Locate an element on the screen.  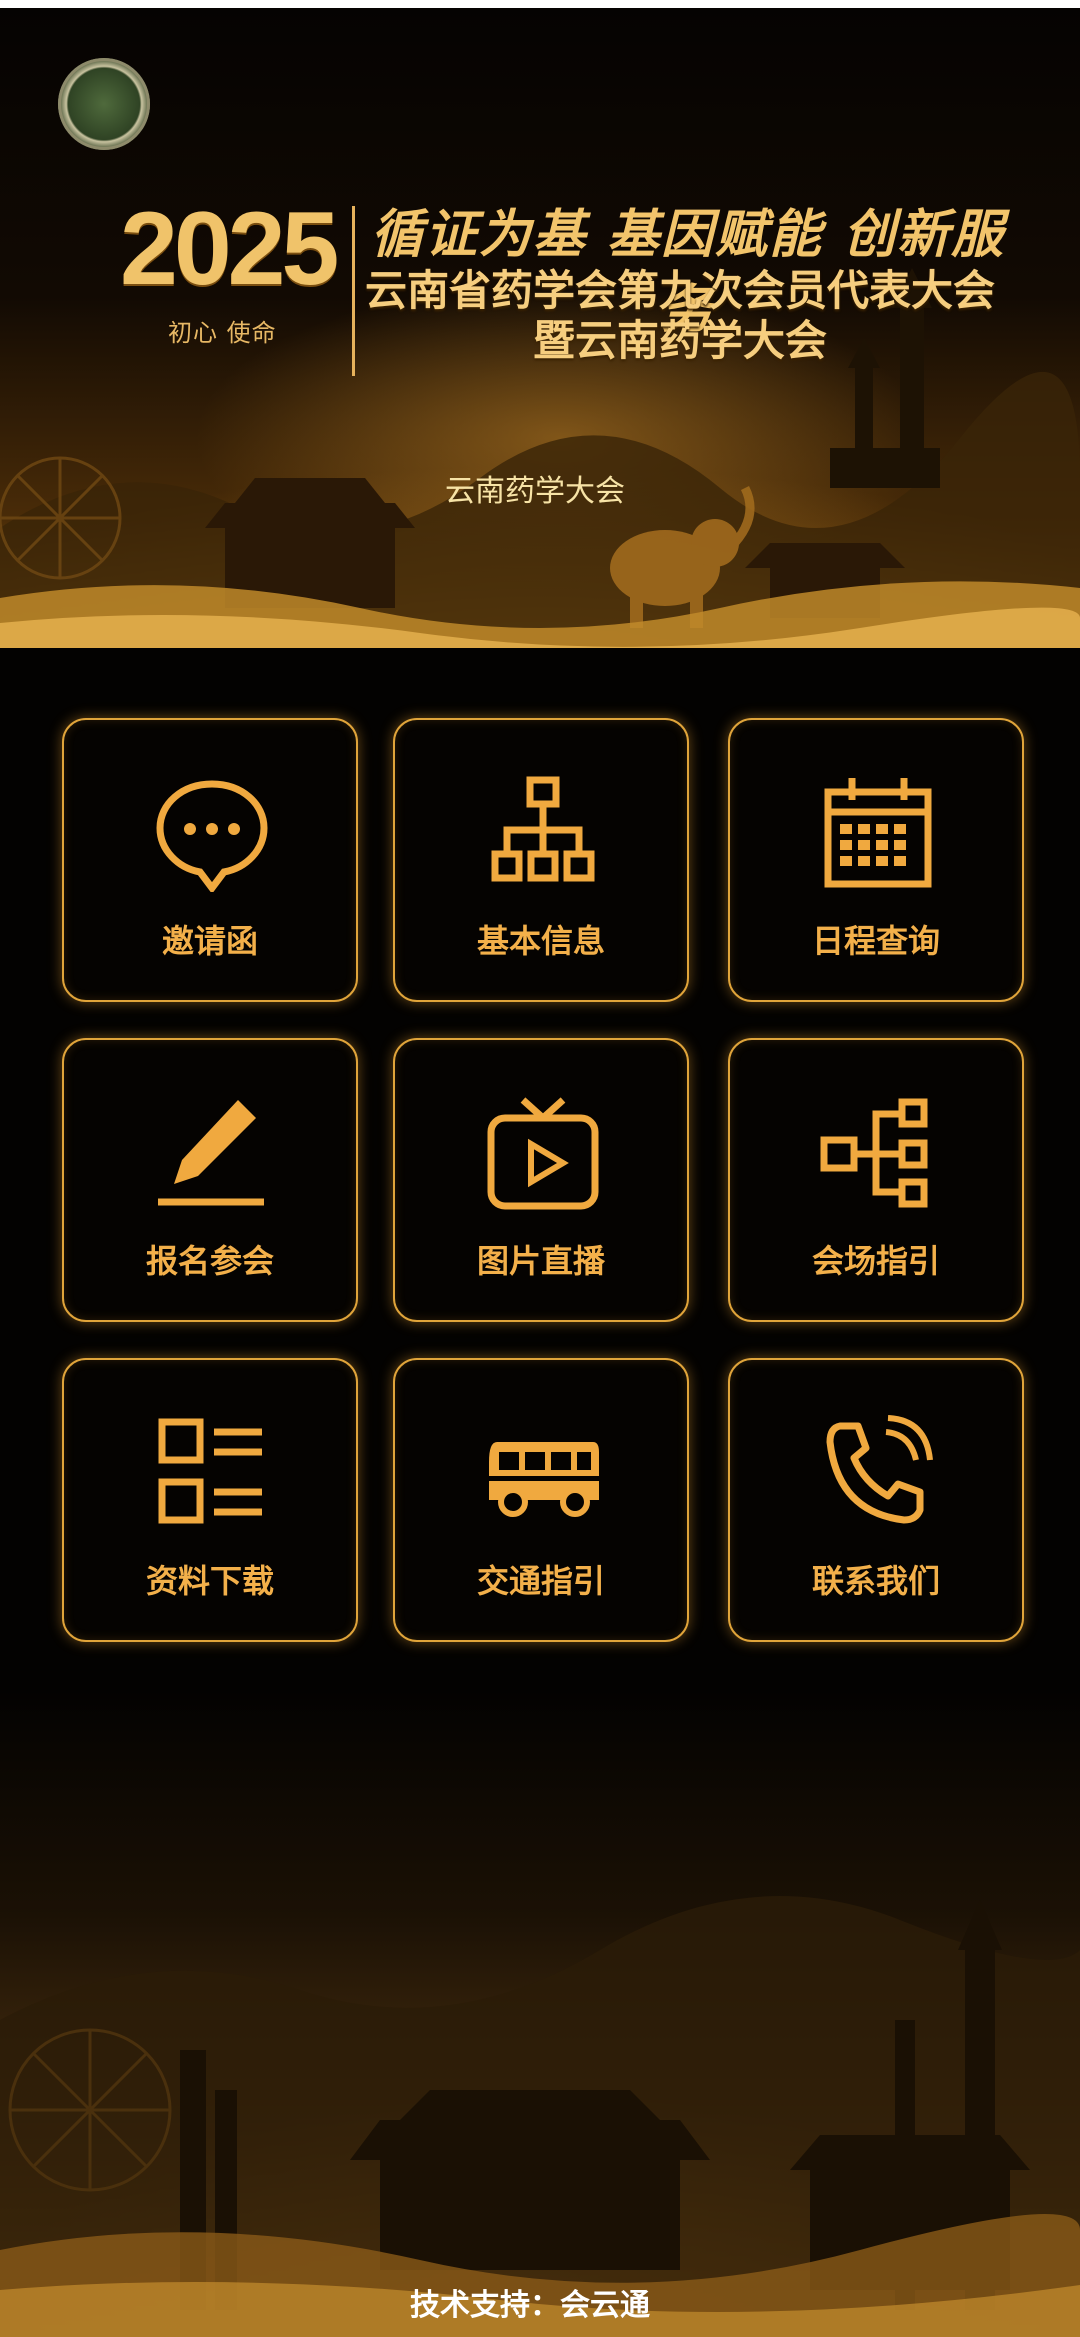
menu-tile-label: 交通指引 is located at coordinates (540, 1581).